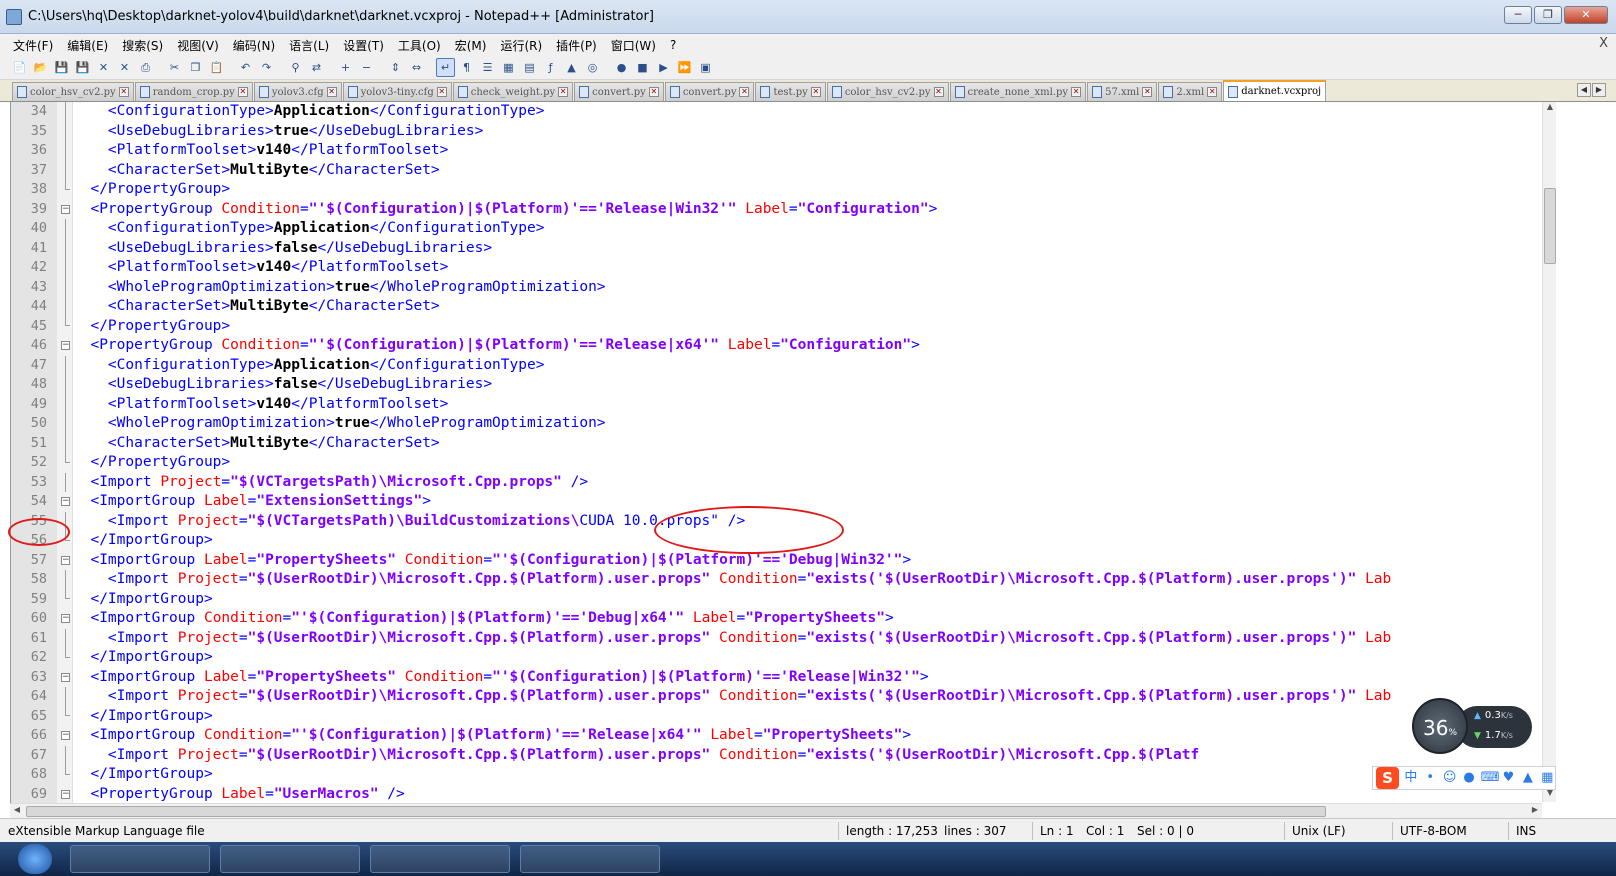 This screenshot has height=876, width=1616. Describe the element at coordinates (1190, 91) in the screenshot. I see `tab-11: 2.xml ✕` at that location.